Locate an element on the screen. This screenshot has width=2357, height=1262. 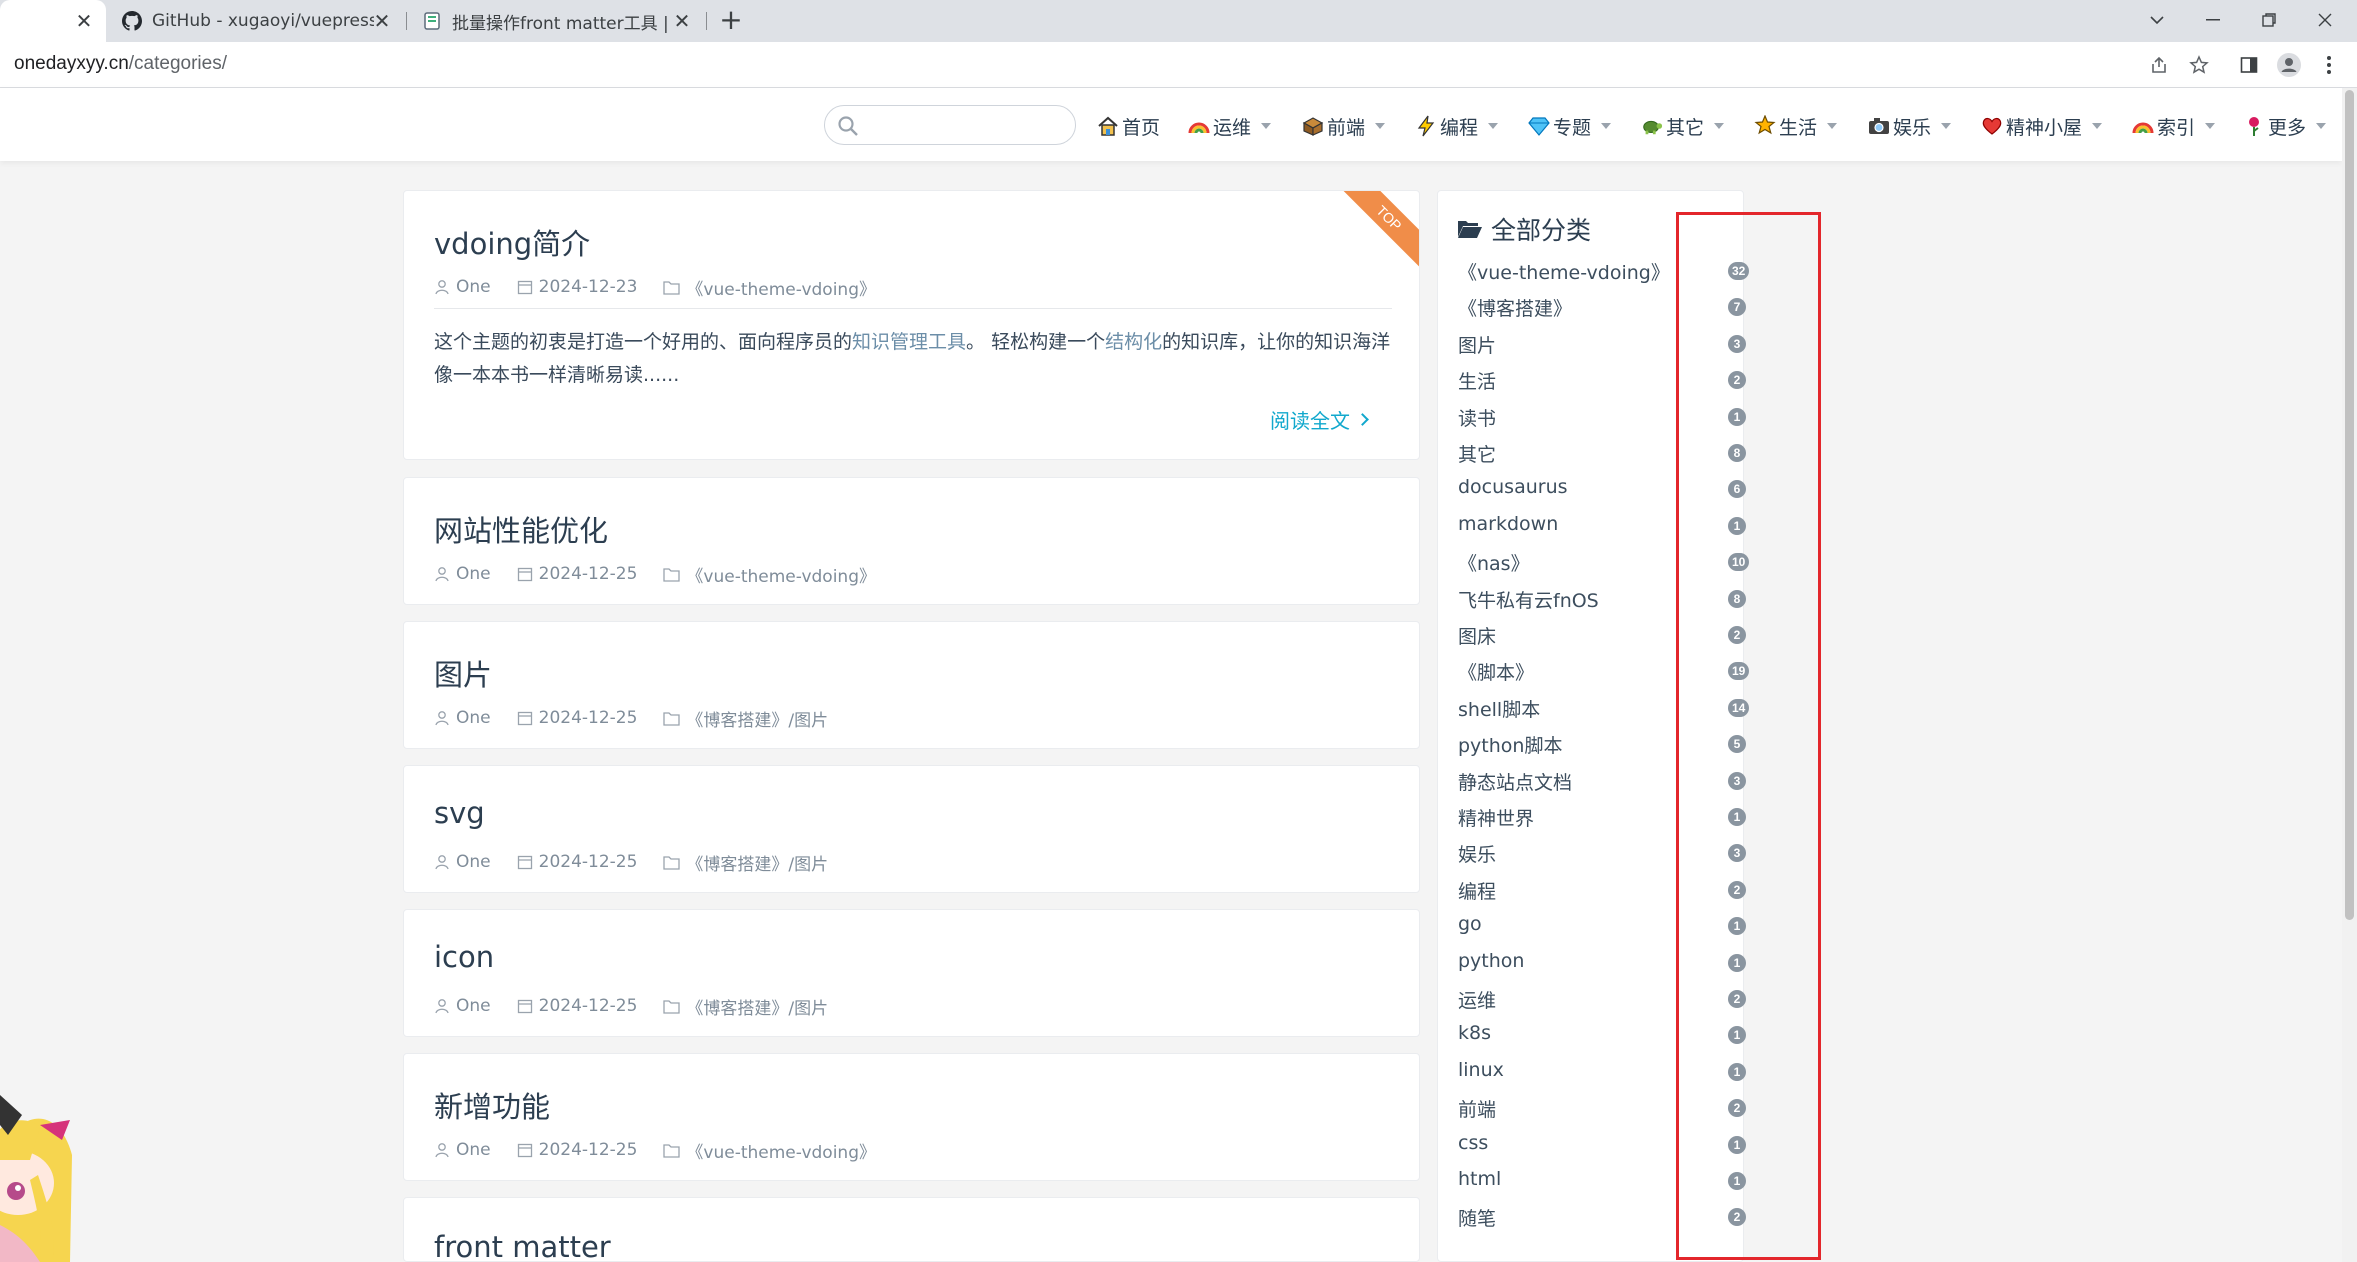
post-title: icon is located at coordinates (464, 957).